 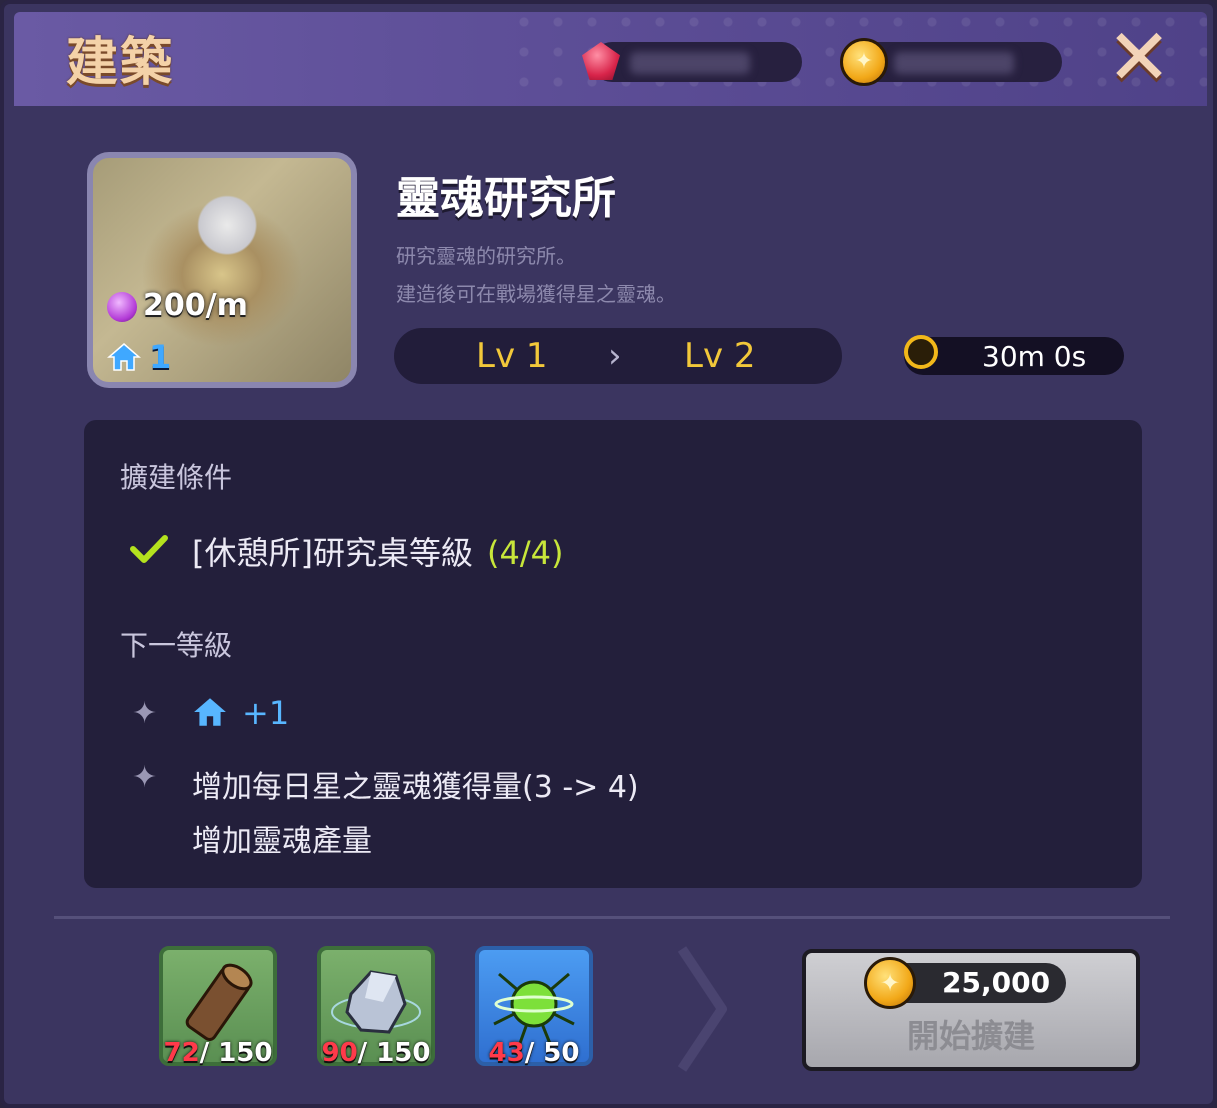 I want to click on production-rate: 200/m, so click(x=195, y=305).